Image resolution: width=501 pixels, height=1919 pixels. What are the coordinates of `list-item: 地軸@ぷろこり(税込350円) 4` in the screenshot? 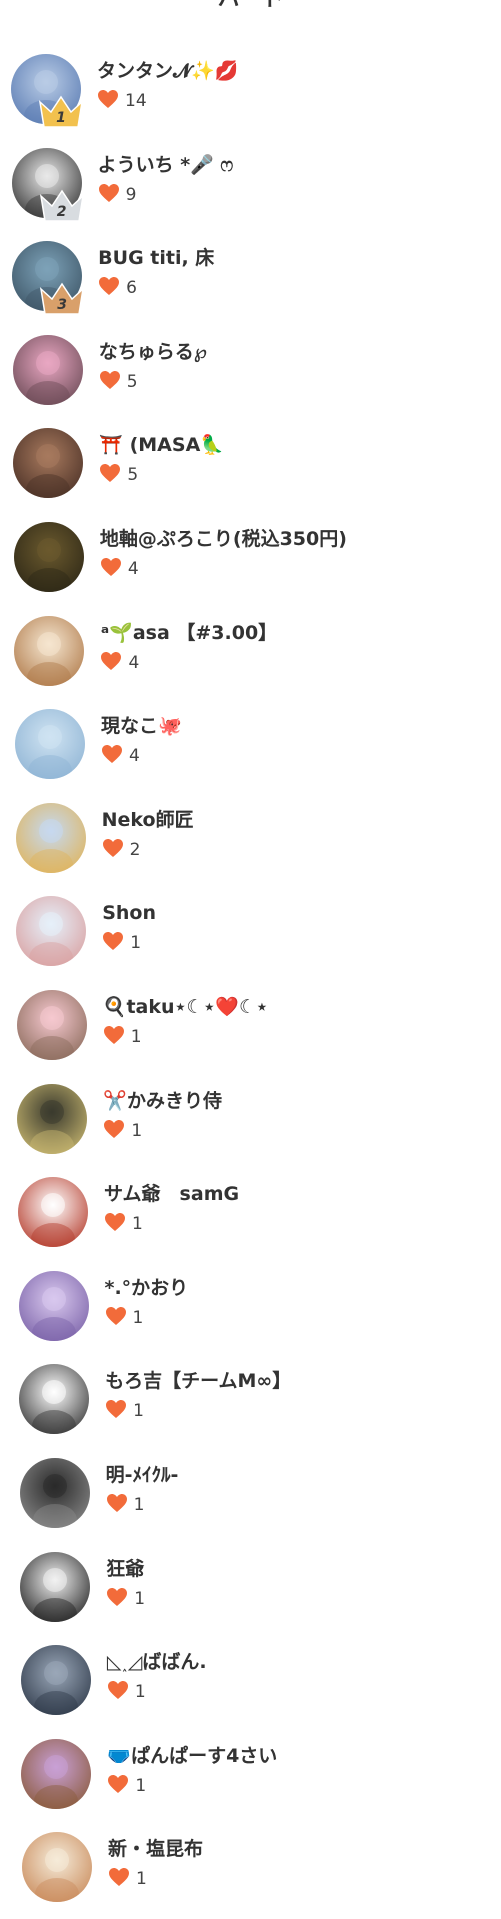 It's located at (250, 565).